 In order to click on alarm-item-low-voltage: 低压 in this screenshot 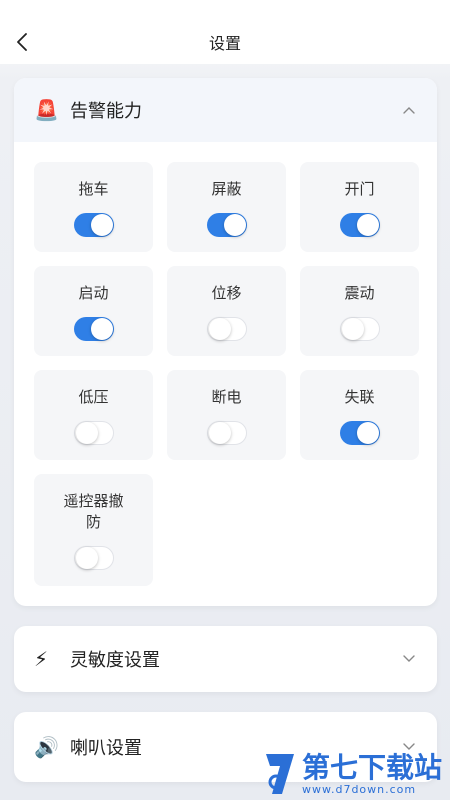, I will do `click(93, 415)`.